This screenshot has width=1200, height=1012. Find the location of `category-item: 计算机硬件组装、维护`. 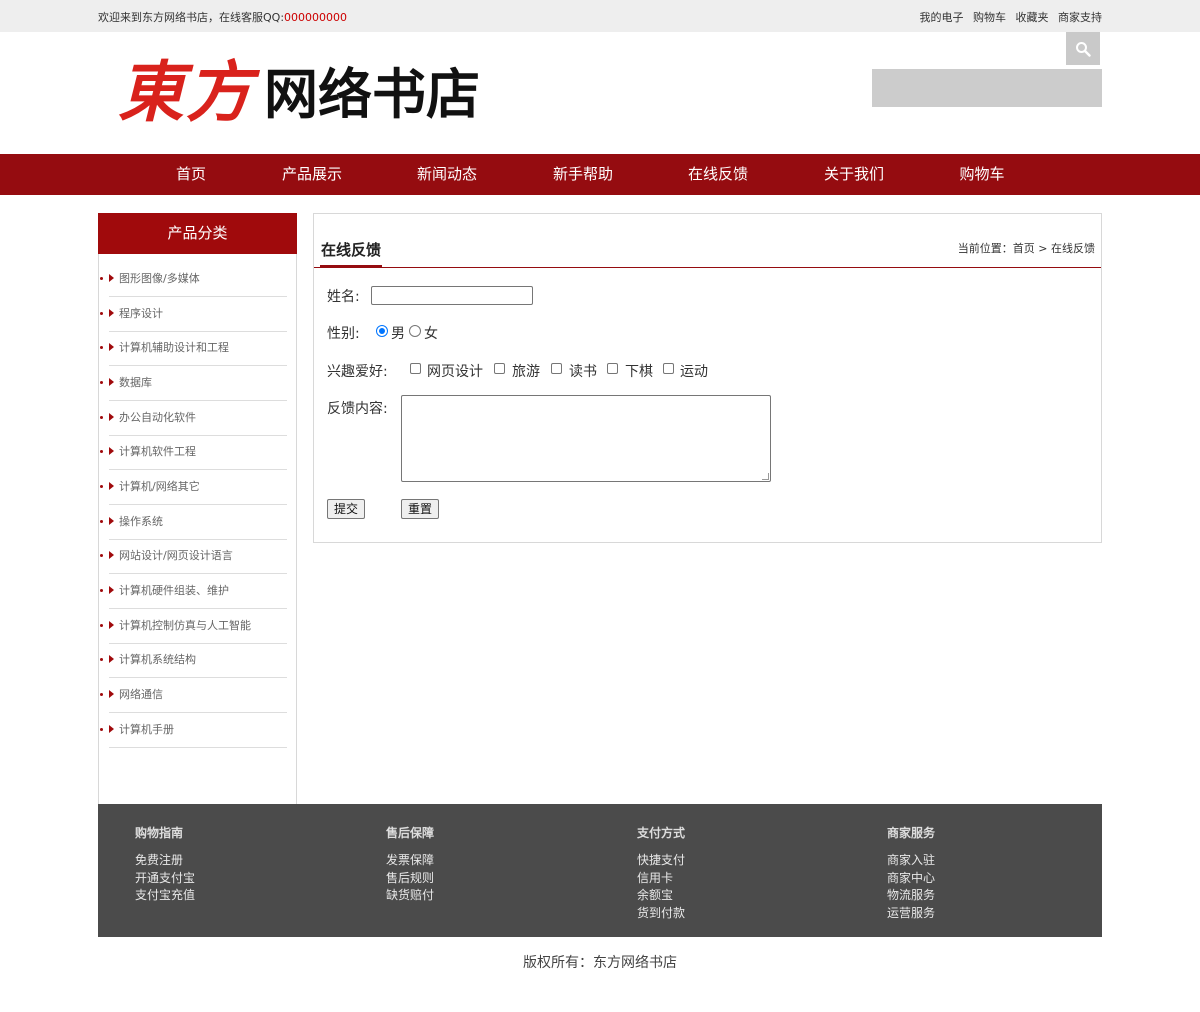

category-item: 计算机硬件组装、维护 is located at coordinates (193, 591).